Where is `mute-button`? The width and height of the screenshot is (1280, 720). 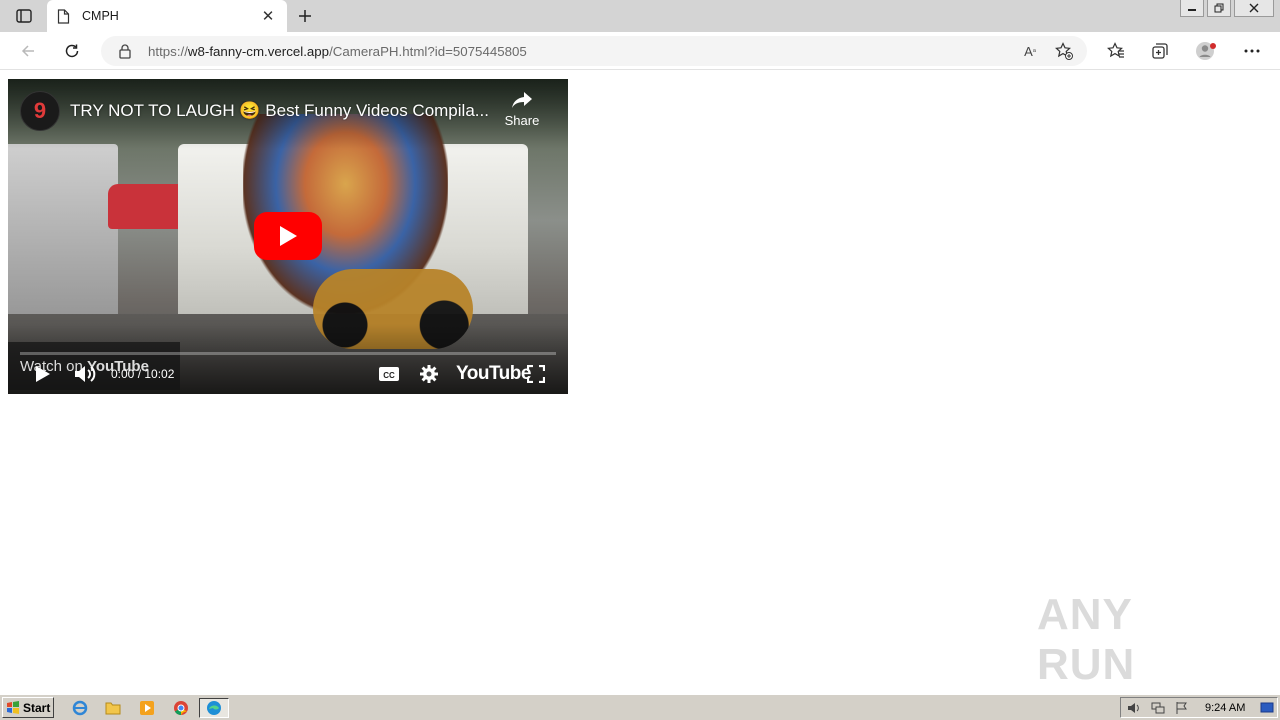 mute-button is located at coordinates (85, 374).